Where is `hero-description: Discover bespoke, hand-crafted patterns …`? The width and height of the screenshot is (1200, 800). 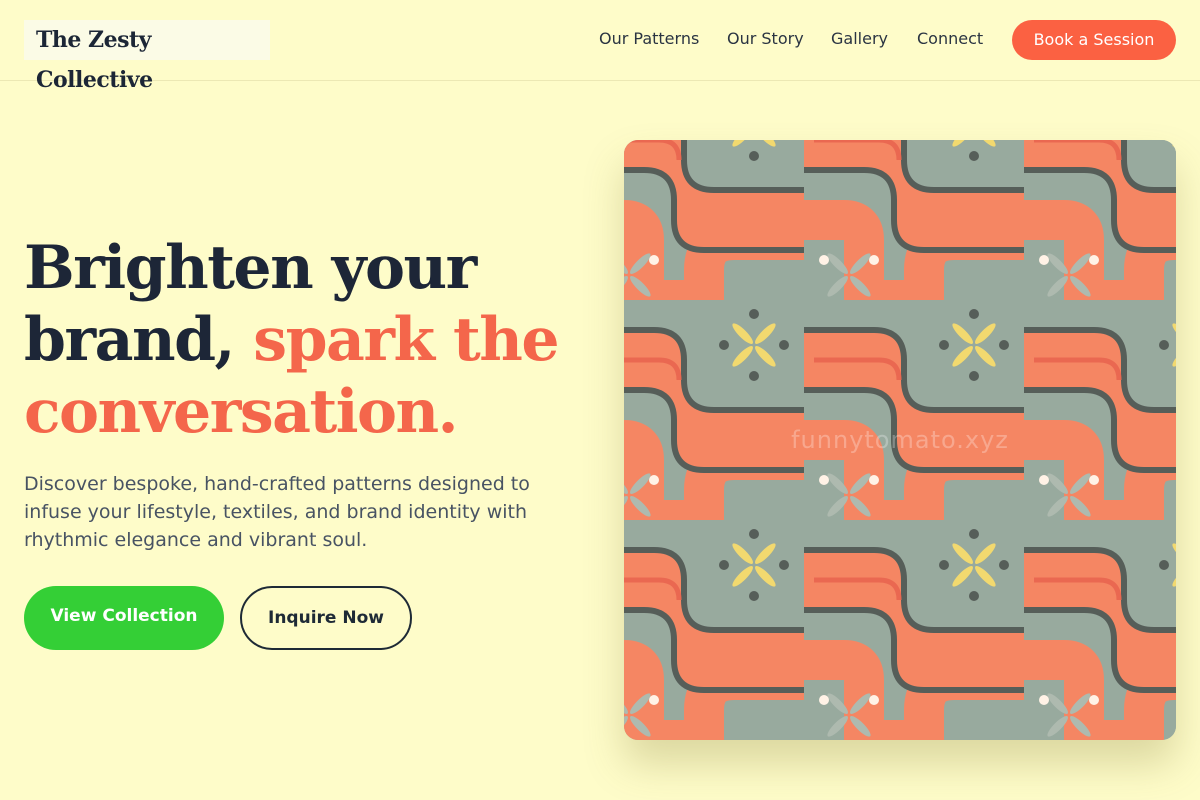
hero-description: Discover bespoke, hand-crafted patterns … is located at coordinates (277, 512).